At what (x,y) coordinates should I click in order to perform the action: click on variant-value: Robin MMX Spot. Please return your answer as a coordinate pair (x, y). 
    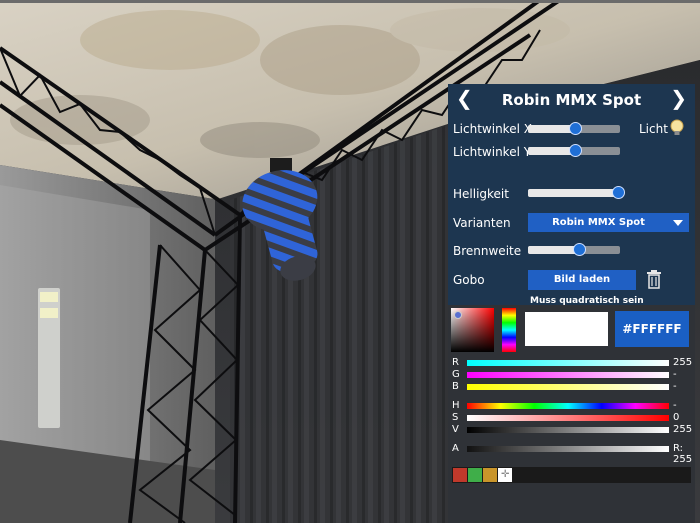
    Looking at the image, I should click on (598, 222).